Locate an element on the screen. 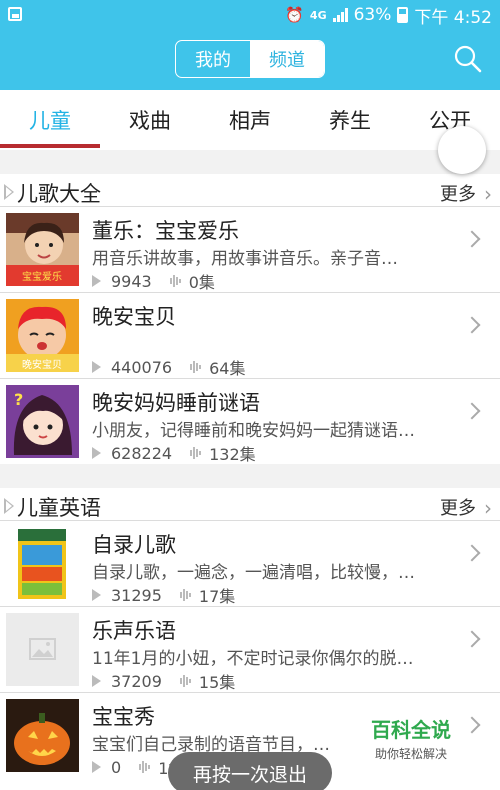  signal-icon is located at coordinates (340, 15).